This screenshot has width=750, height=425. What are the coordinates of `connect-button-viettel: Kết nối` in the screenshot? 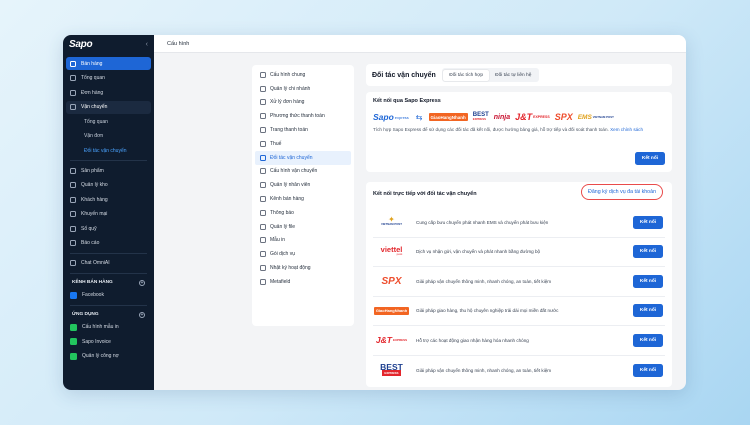 It's located at (648, 252).